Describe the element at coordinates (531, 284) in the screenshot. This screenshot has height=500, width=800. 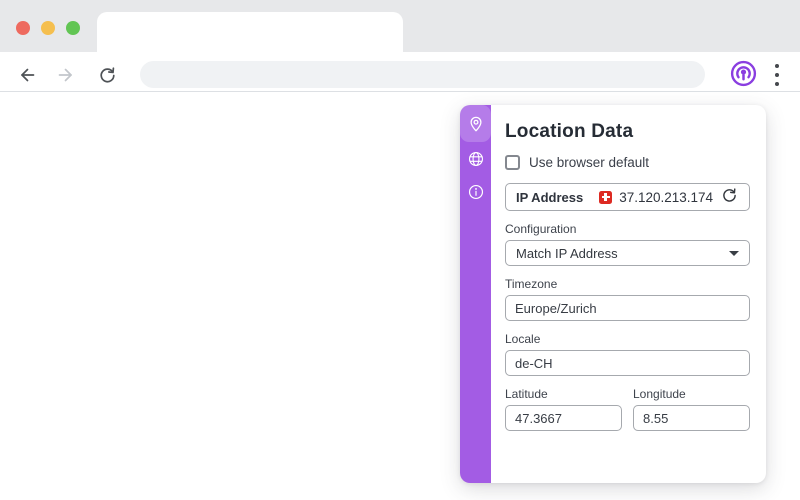
I see `timezone-label: Timezone` at that location.